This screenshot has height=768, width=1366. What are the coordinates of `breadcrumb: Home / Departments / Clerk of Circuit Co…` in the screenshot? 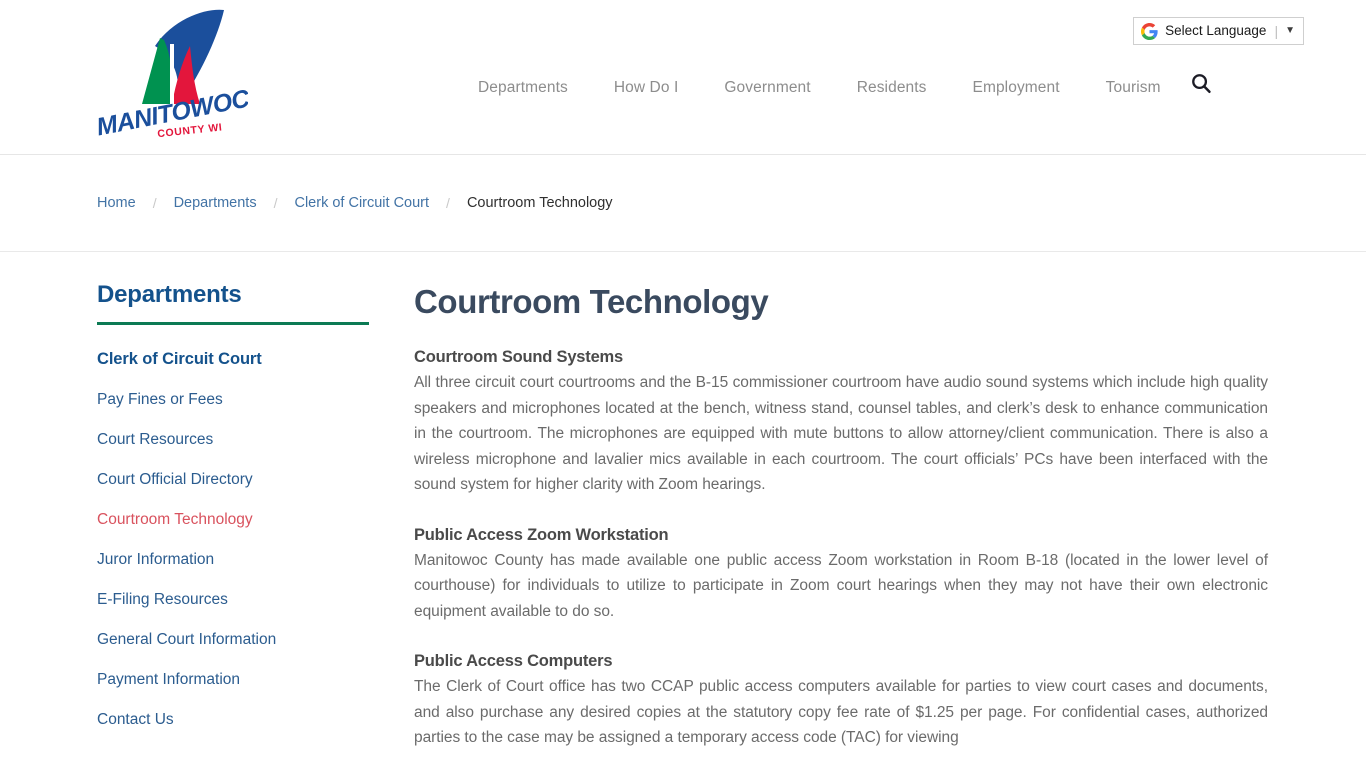 It's located at (355, 203).